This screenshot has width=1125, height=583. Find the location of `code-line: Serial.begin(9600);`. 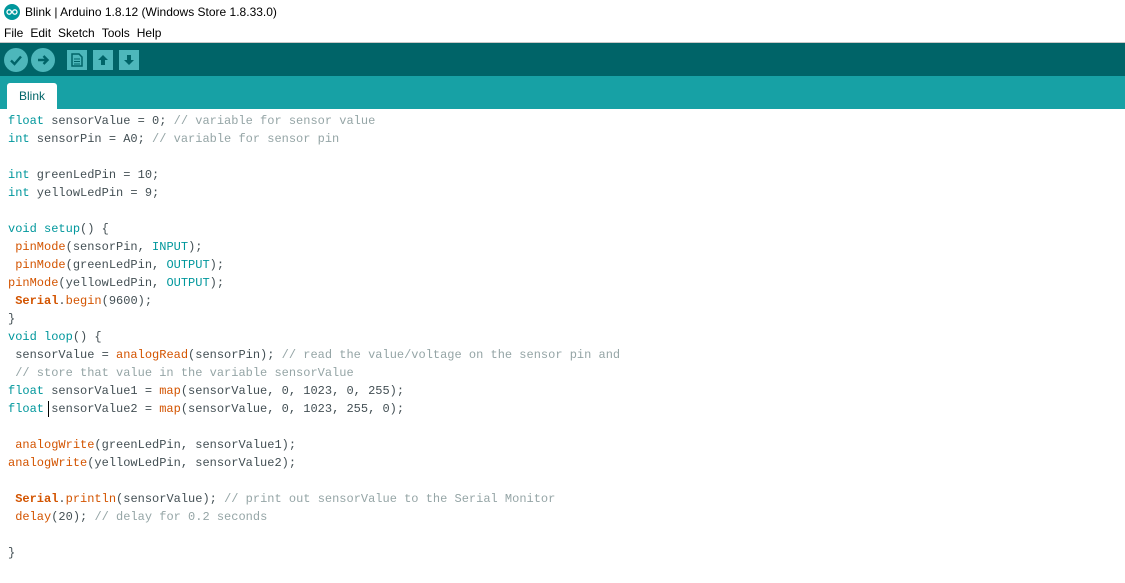

code-line: Serial.begin(9600); is located at coordinates (80, 301).